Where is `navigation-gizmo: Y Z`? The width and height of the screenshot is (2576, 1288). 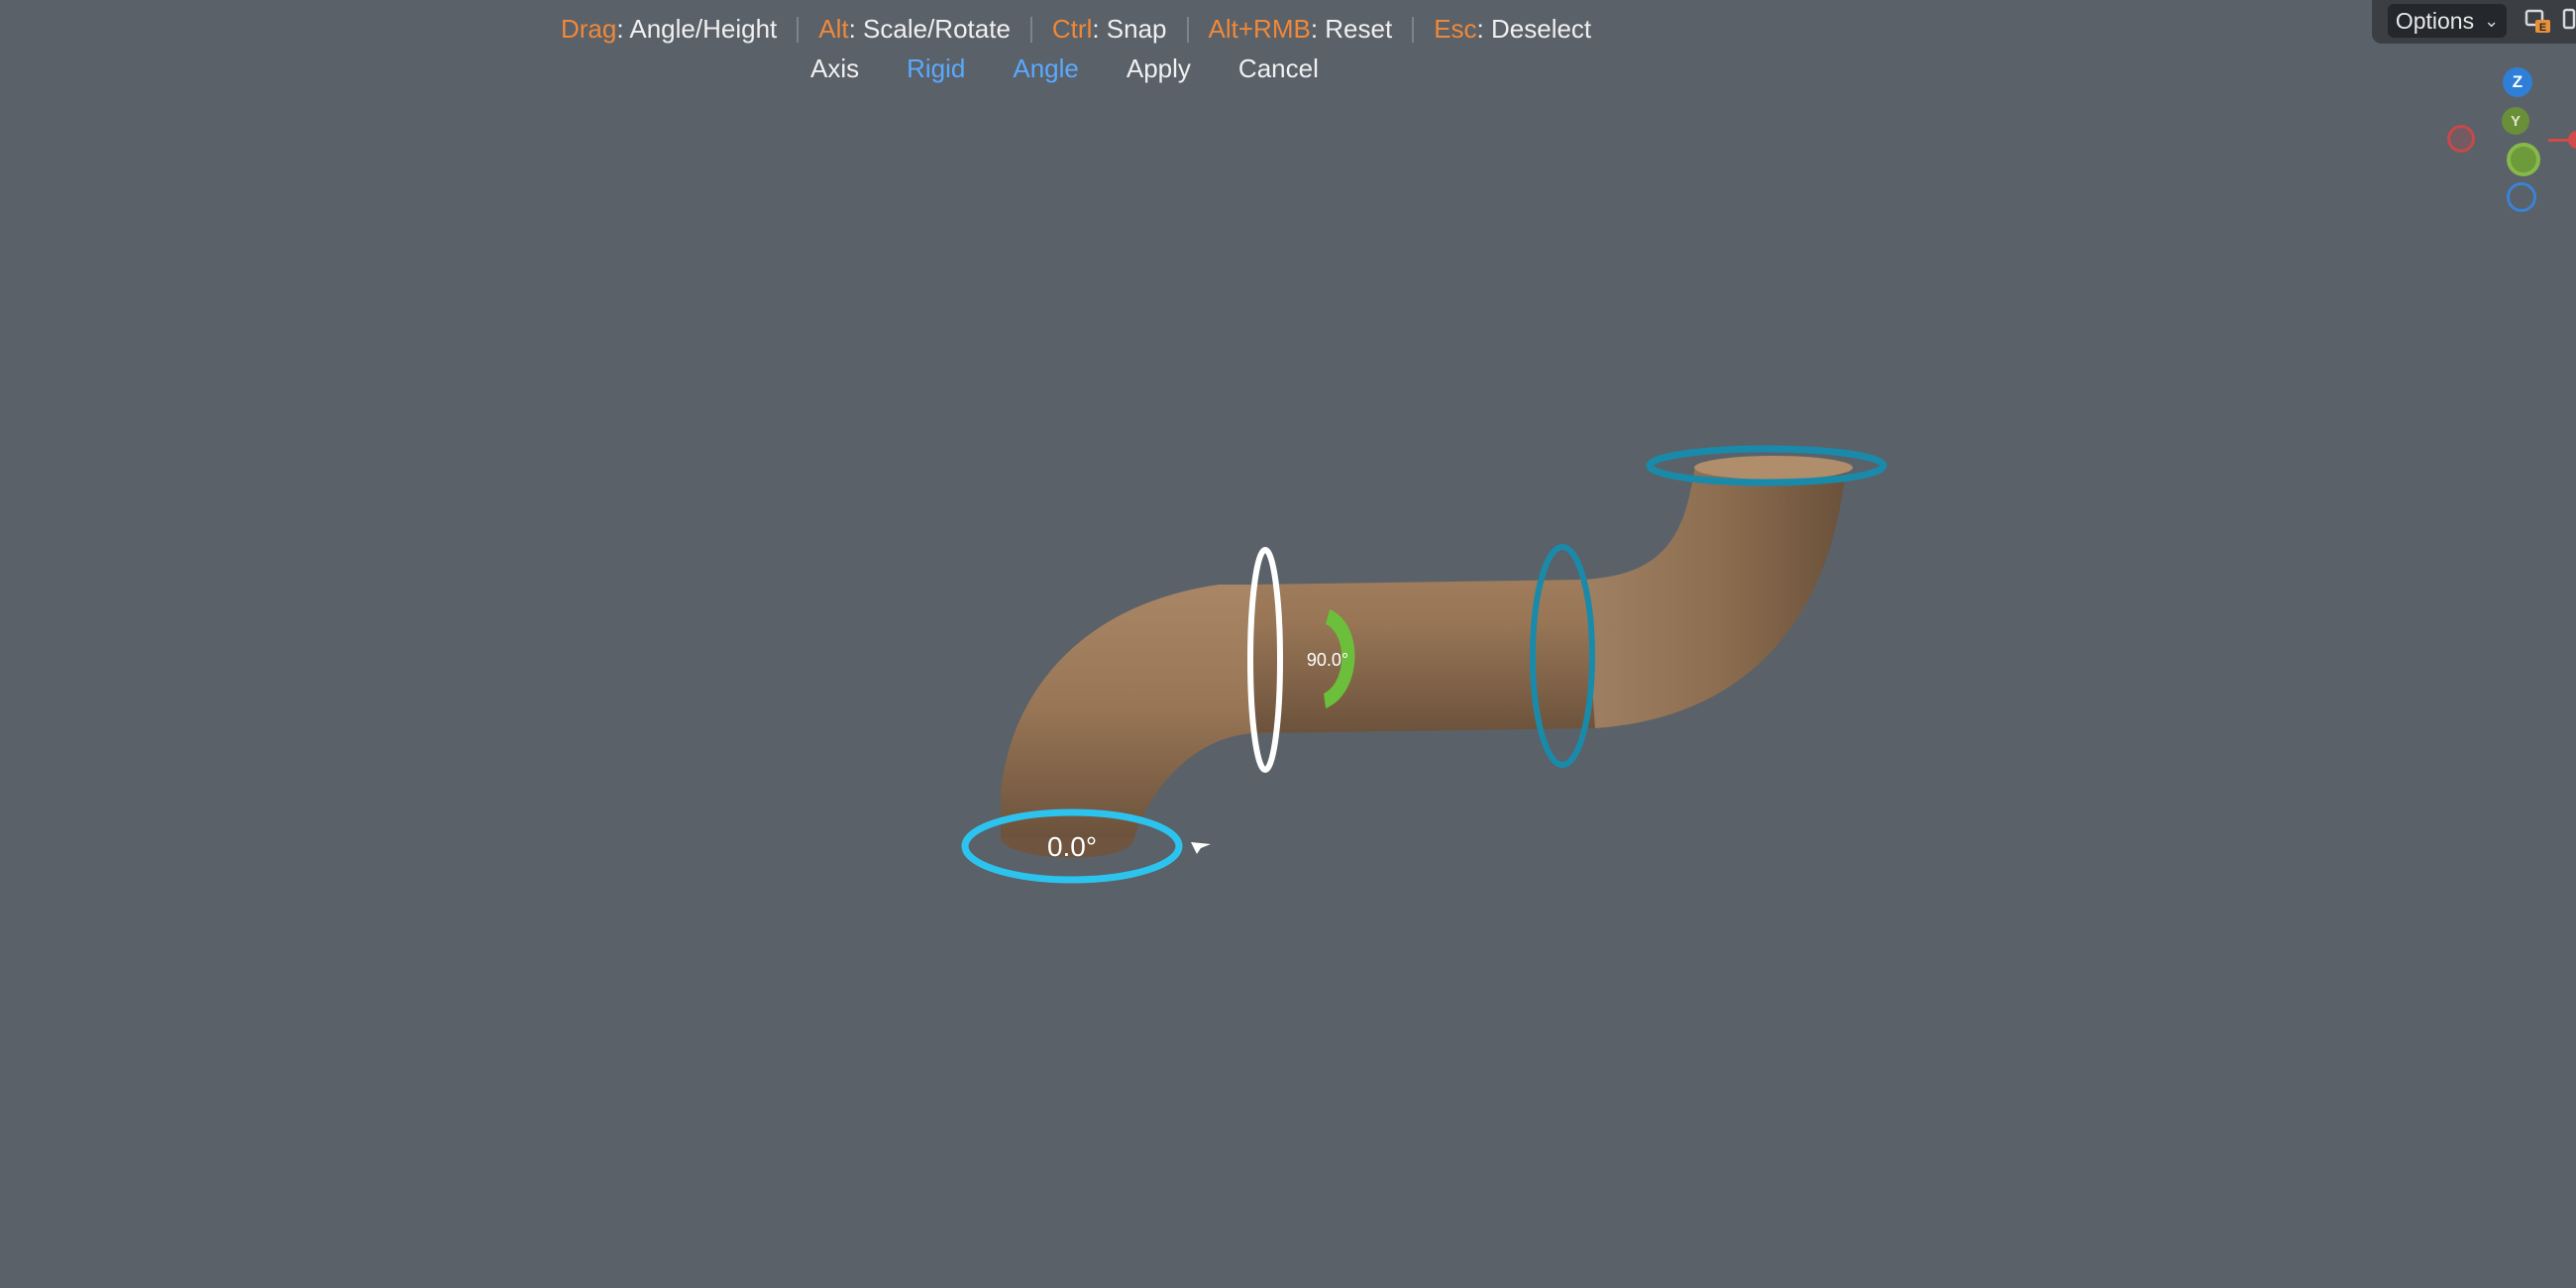 navigation-gizmo: Y Z is located at coordinates (2507, 138).